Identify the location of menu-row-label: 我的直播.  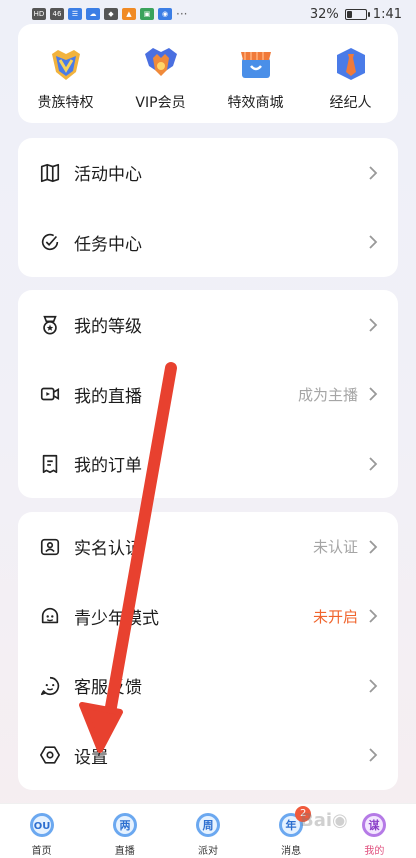
(108, 396).